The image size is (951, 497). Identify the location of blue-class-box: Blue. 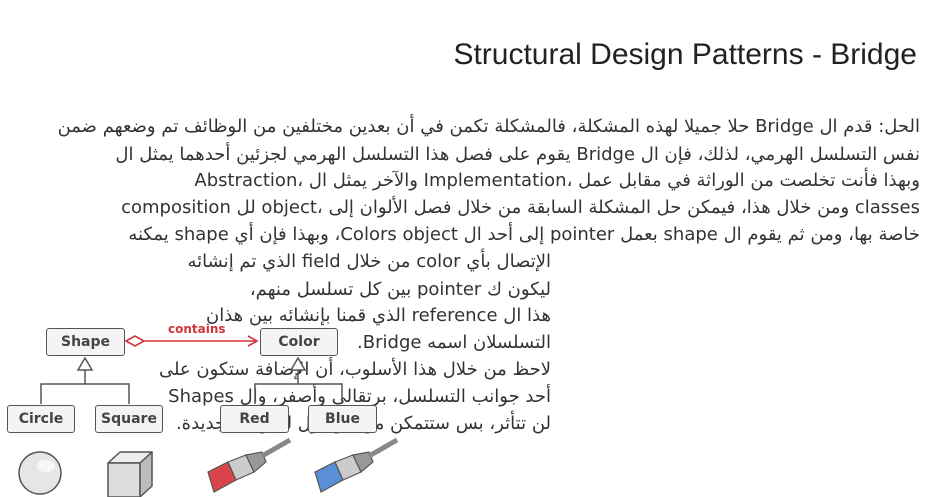
(342, 419).